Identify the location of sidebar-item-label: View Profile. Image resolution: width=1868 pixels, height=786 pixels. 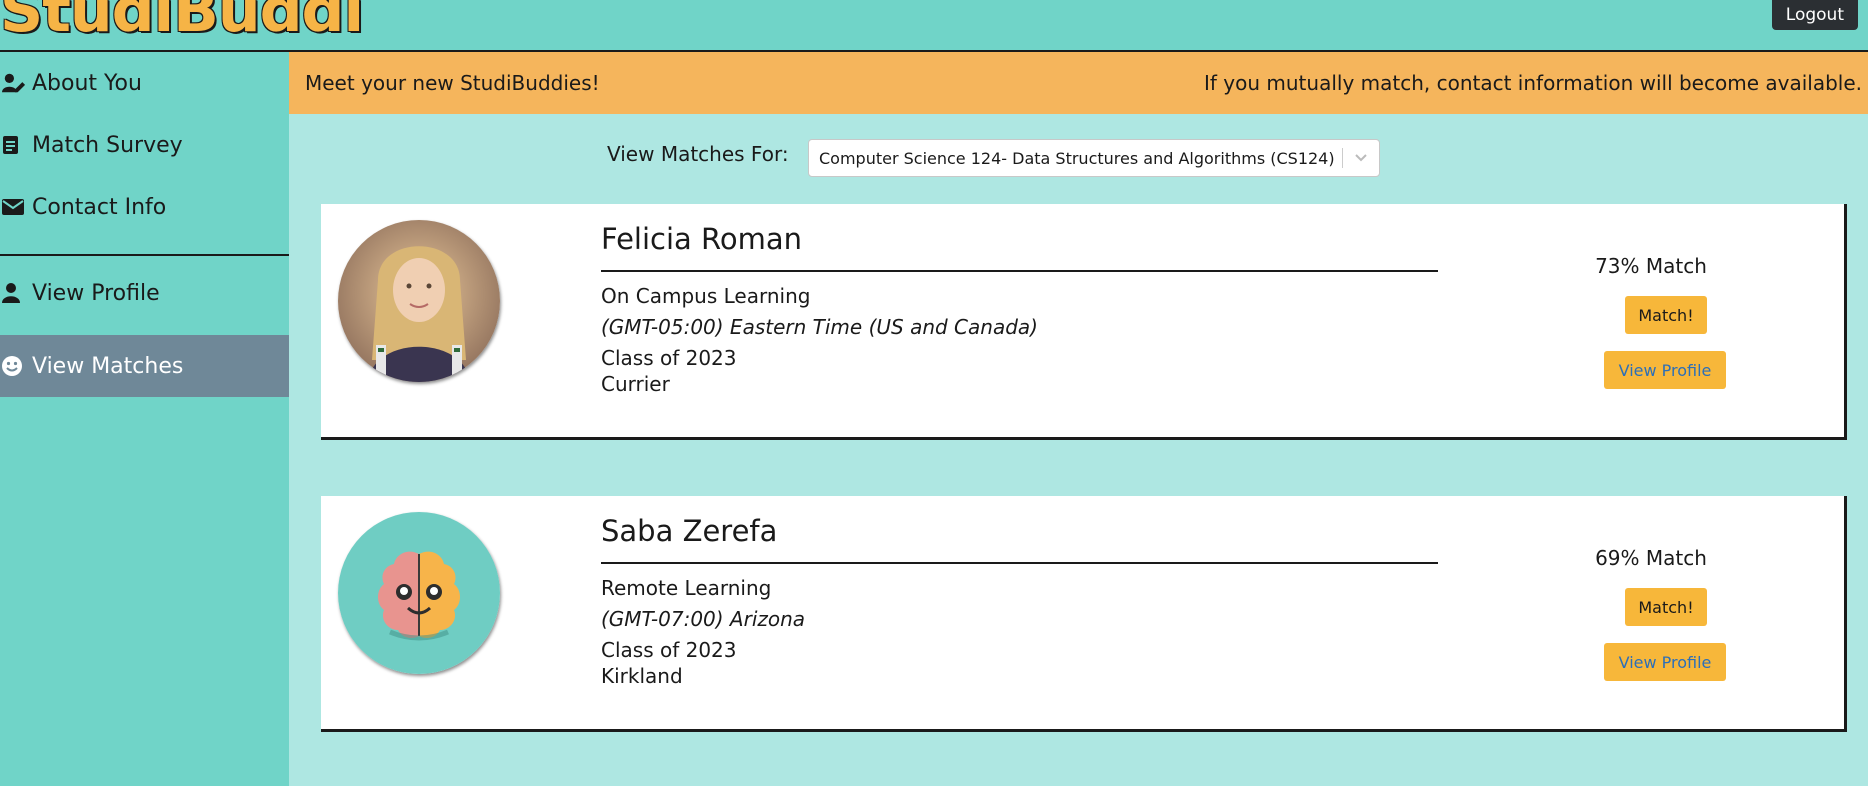
(96, 293).